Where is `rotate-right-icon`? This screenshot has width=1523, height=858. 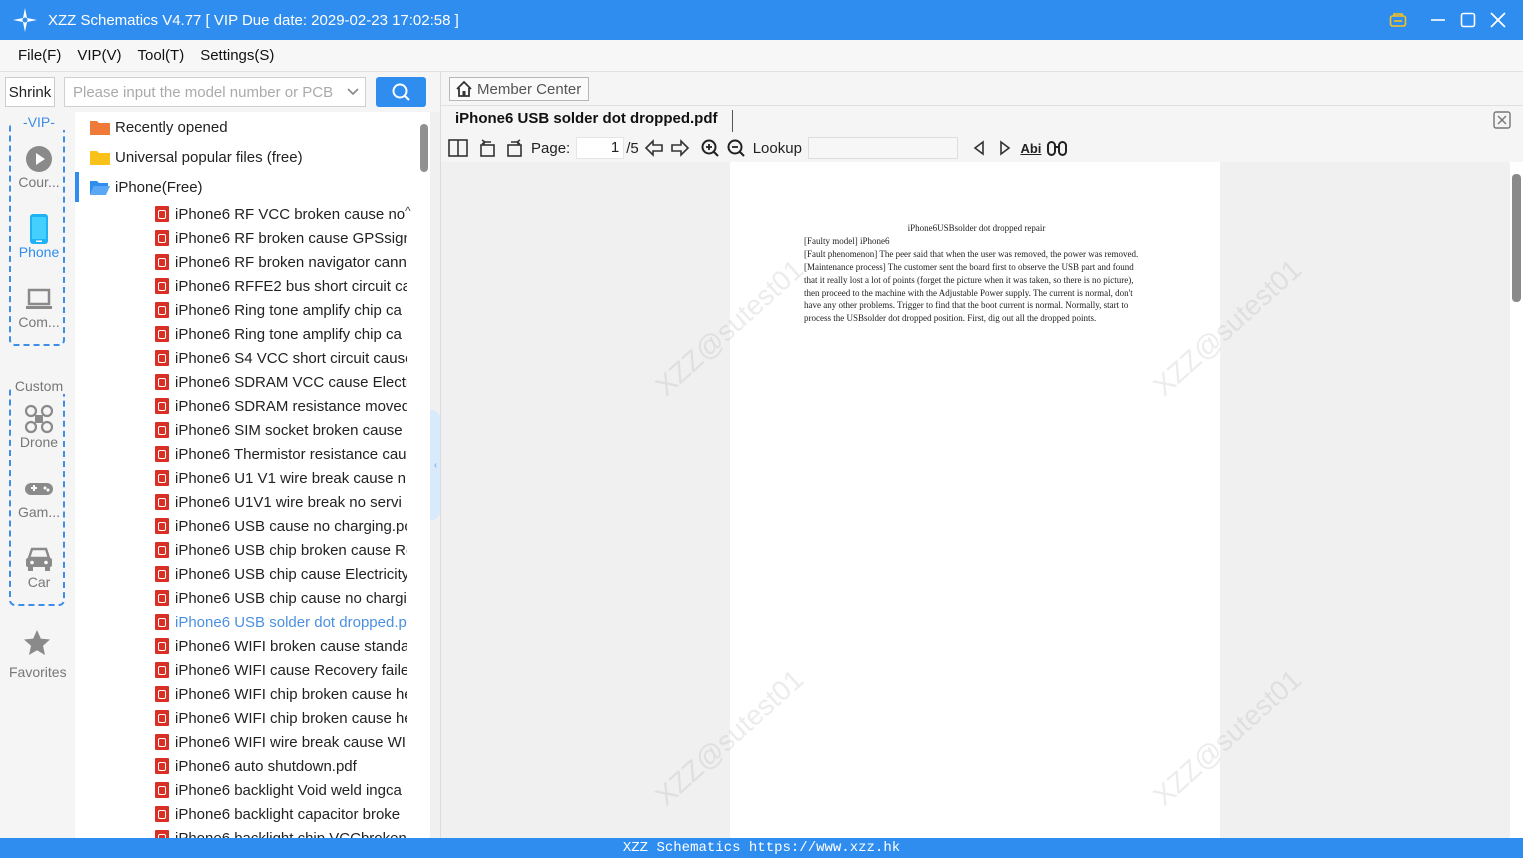 rotate-right-icon is located at coordinates (514, 148).